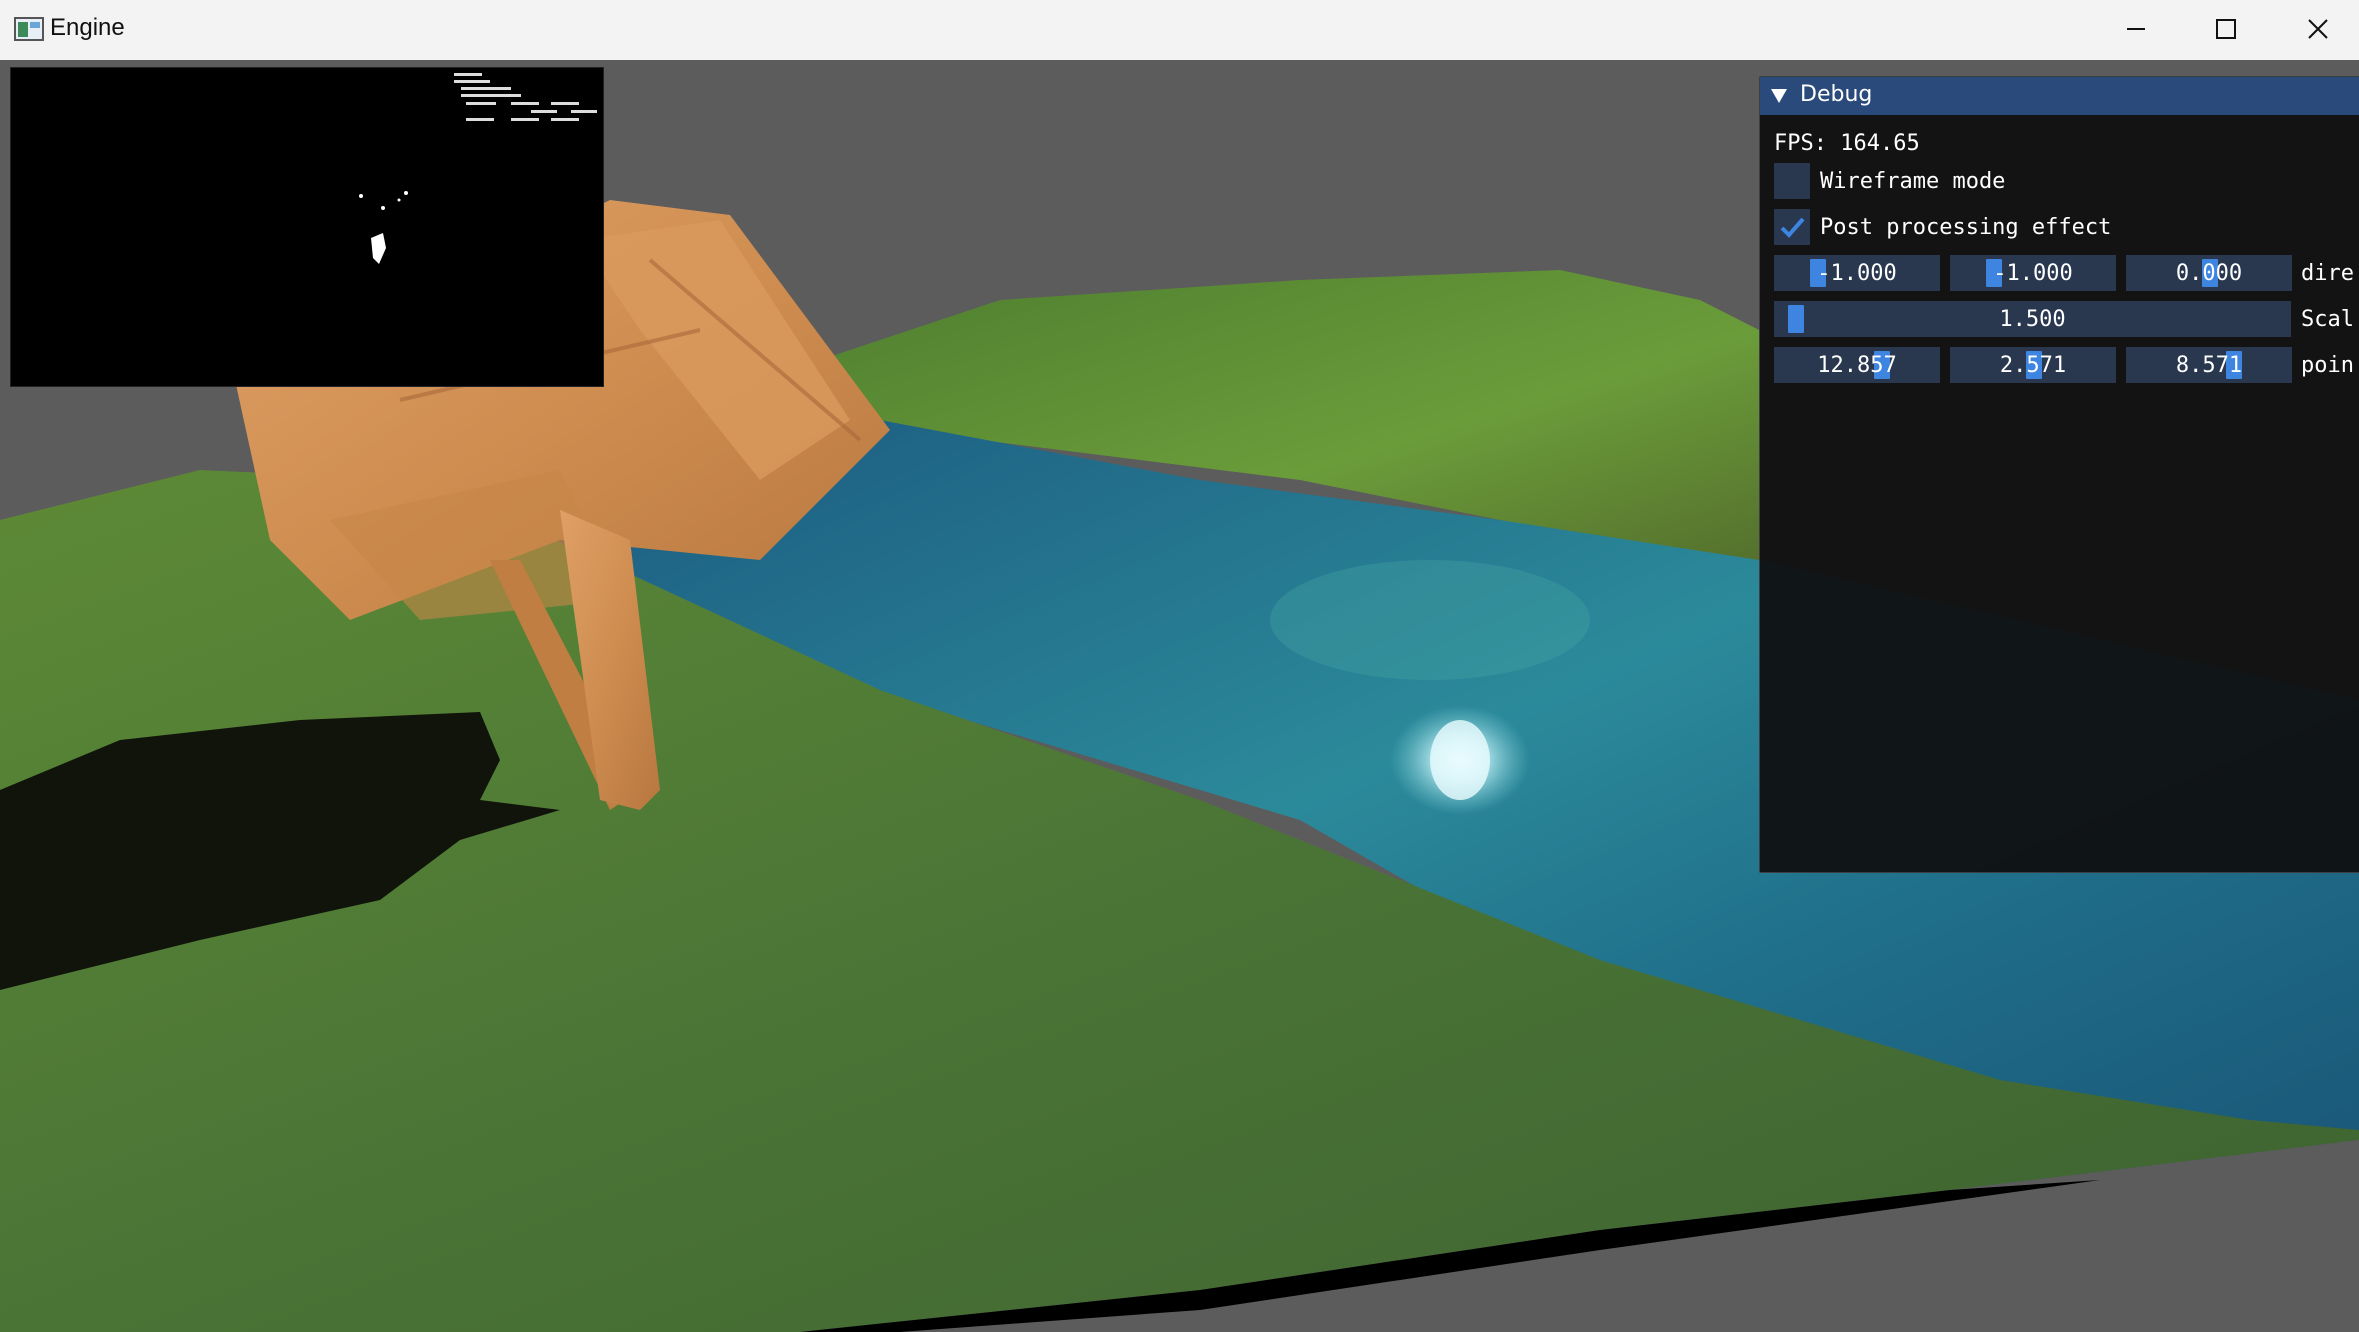 Image resolution: width=2359 pixels, height=1332 pixels. What do you see at coordinates (1847, 143) in the screenshot?
I see `fps-readout: FPS: 164.65` at bounding box center [1847, 143].